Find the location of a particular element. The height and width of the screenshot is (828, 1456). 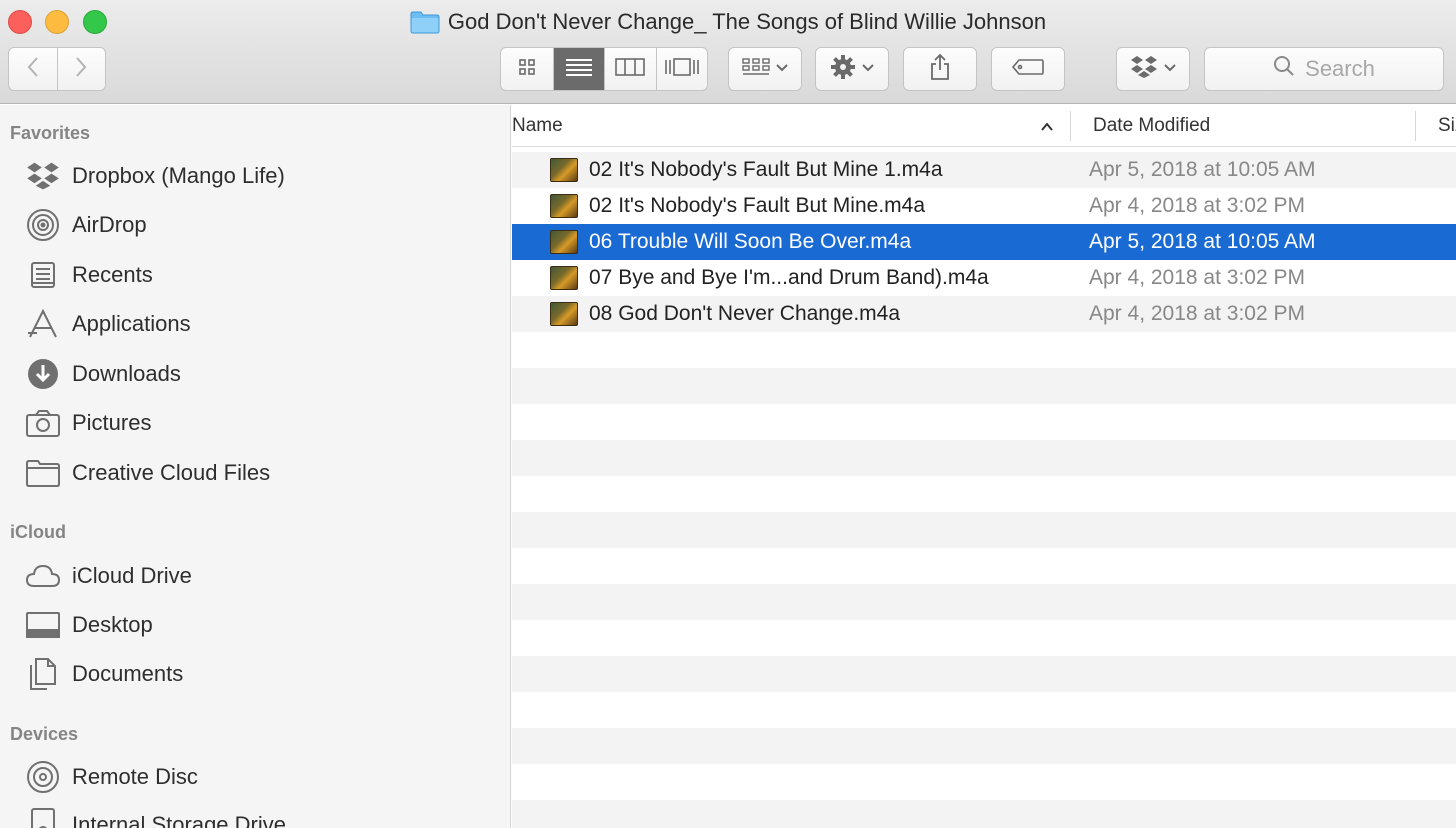

tags-button is located at coordinates (1028, 69).